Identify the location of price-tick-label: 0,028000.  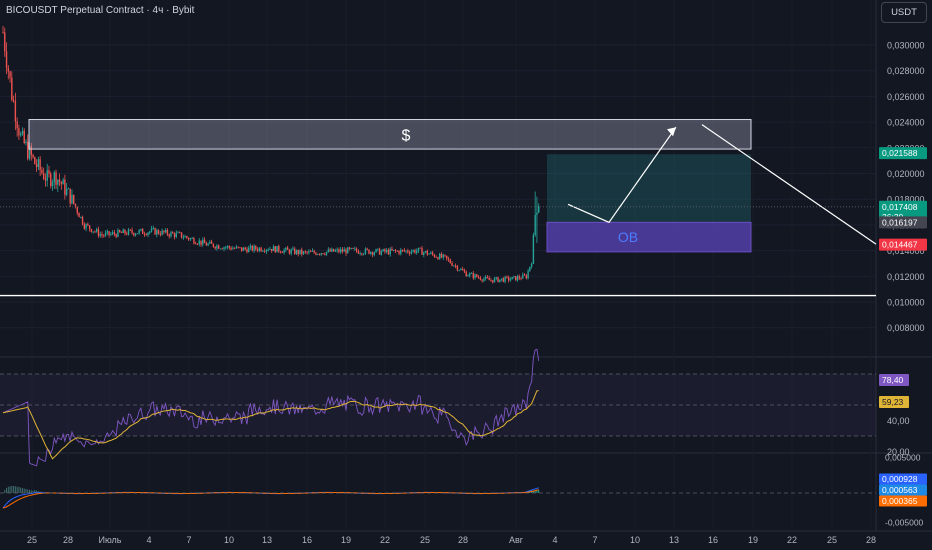
(906, 71).